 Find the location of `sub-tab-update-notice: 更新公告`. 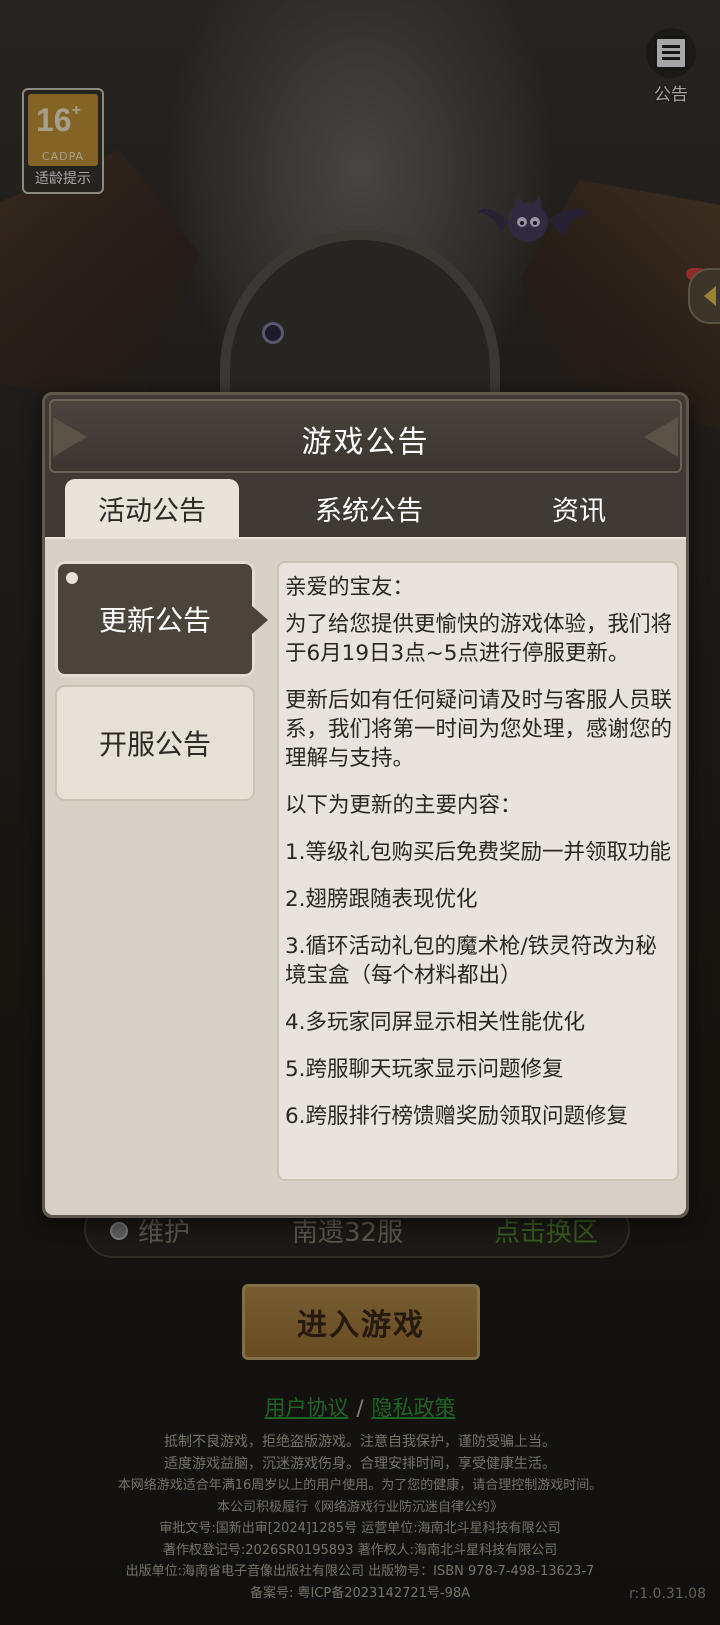

sub-tab-update-notice: 更新公告 is located at coordinates (161, 619).